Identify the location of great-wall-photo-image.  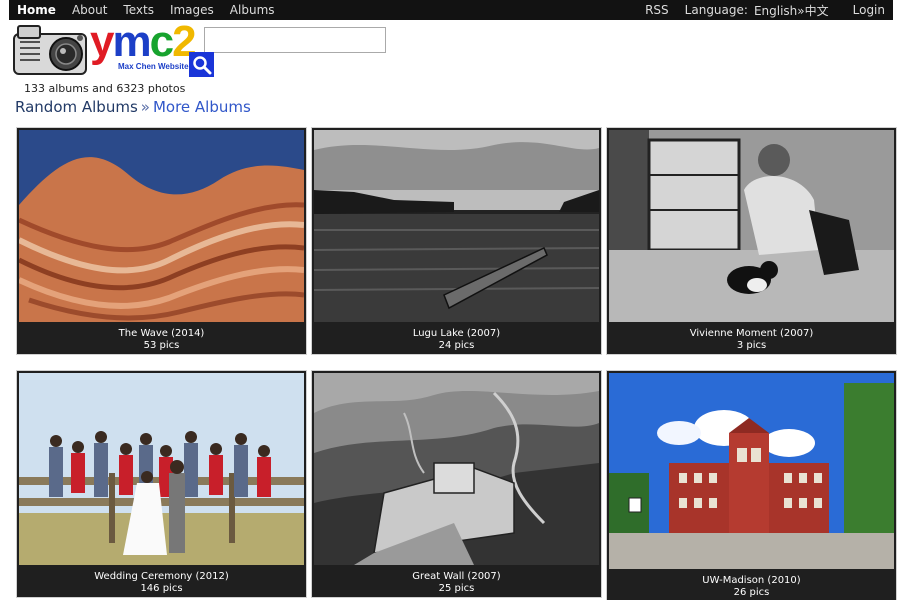
(456, 469).